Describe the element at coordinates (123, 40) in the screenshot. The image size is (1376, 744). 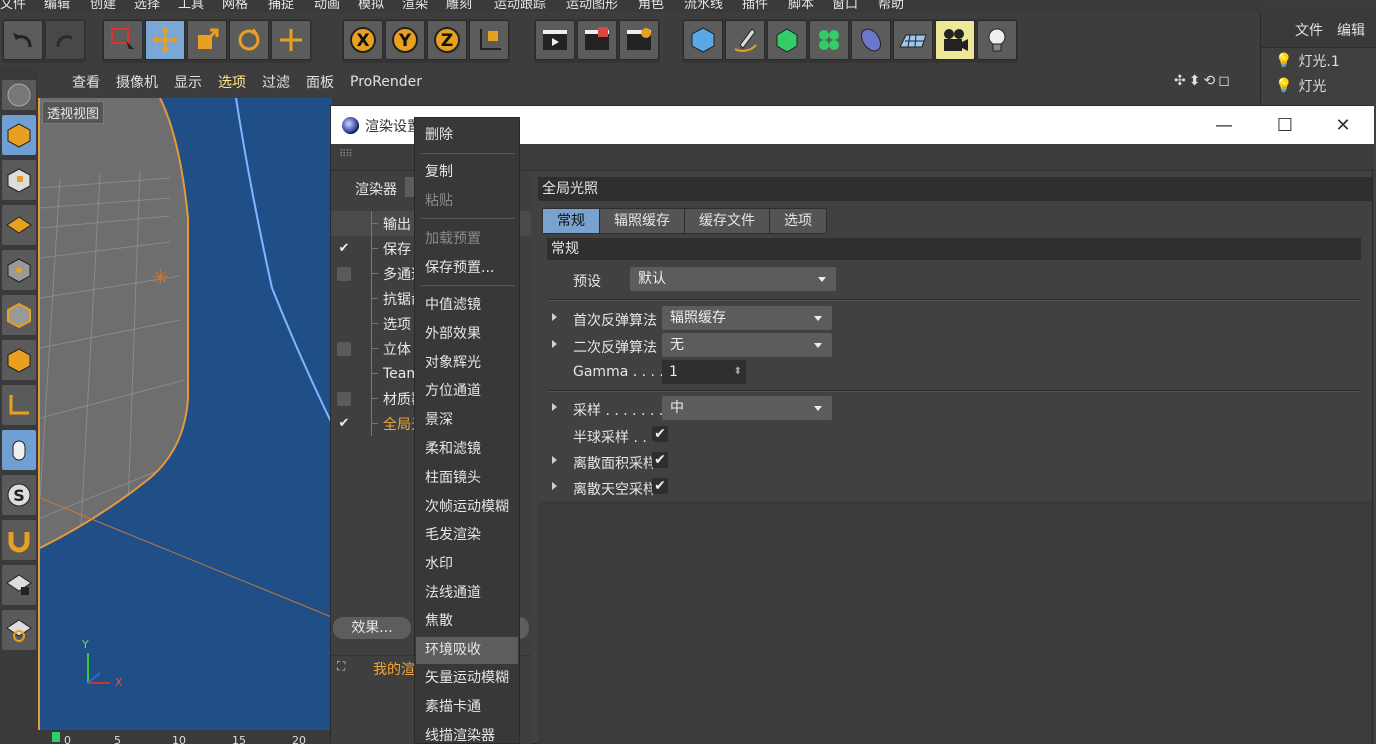
I see `live-select-button` at that location.